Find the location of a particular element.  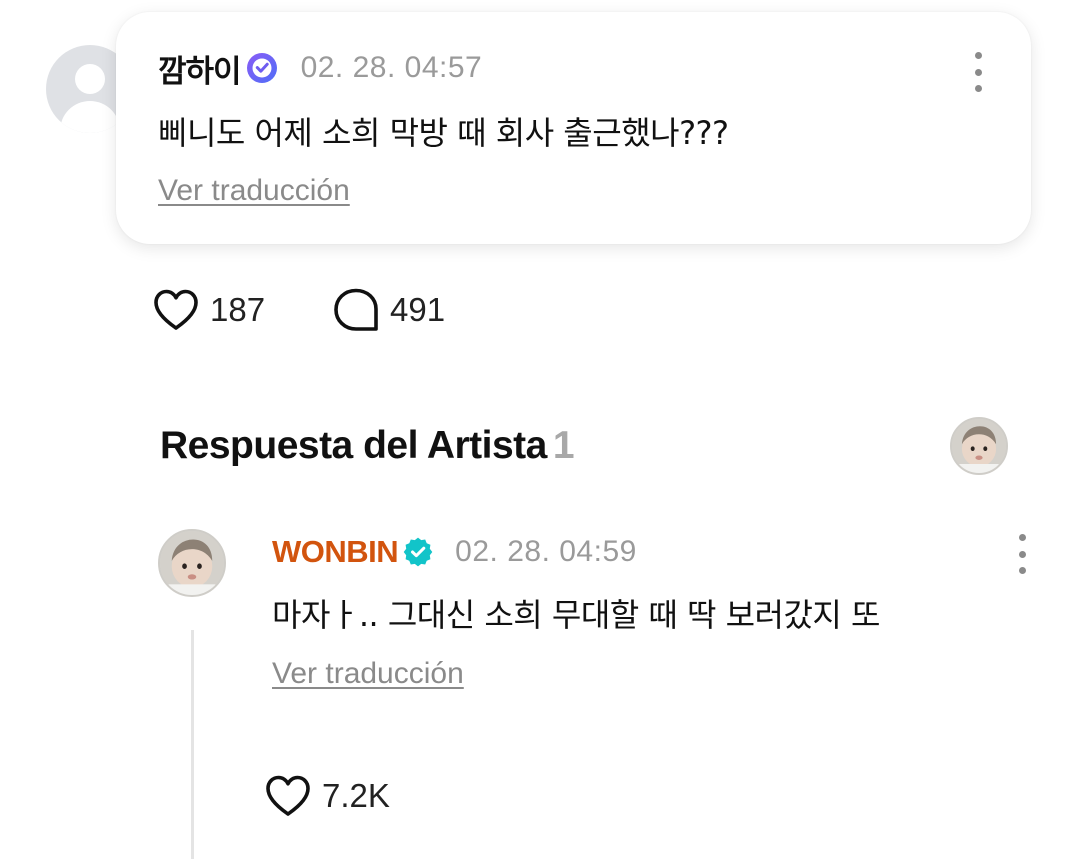

artist-avatar is located at coordinates (192, 563).